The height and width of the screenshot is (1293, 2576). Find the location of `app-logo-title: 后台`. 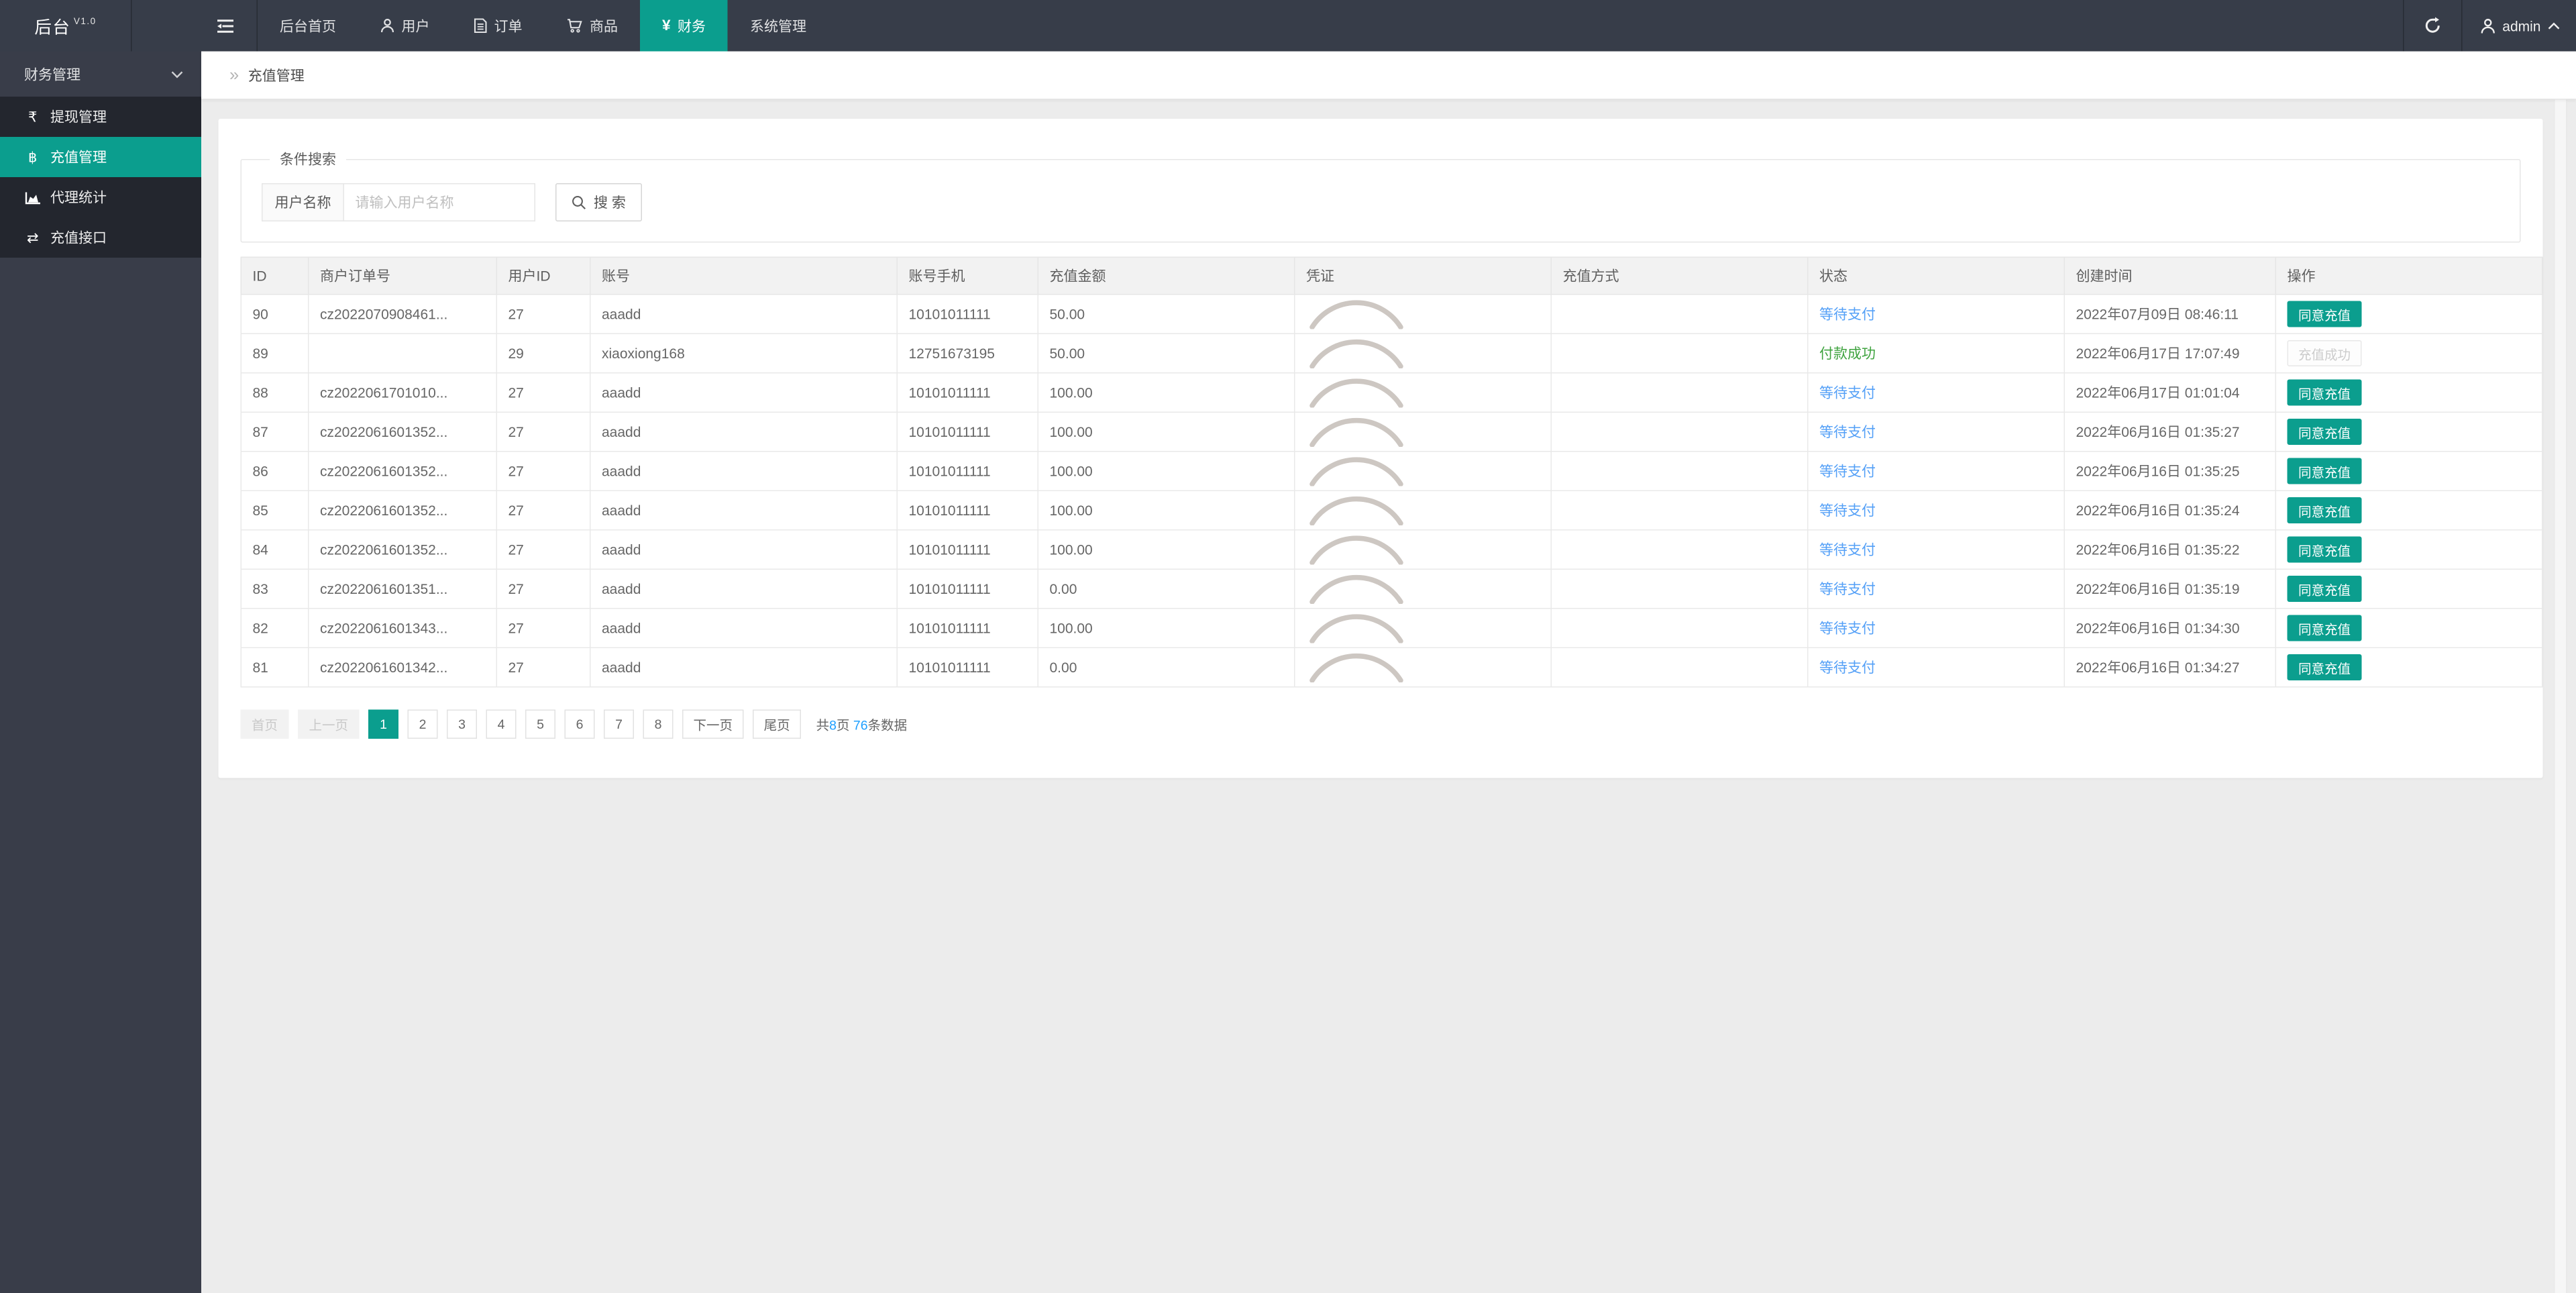

app-logo-title: 后台 is located at coordinates (52, 28).